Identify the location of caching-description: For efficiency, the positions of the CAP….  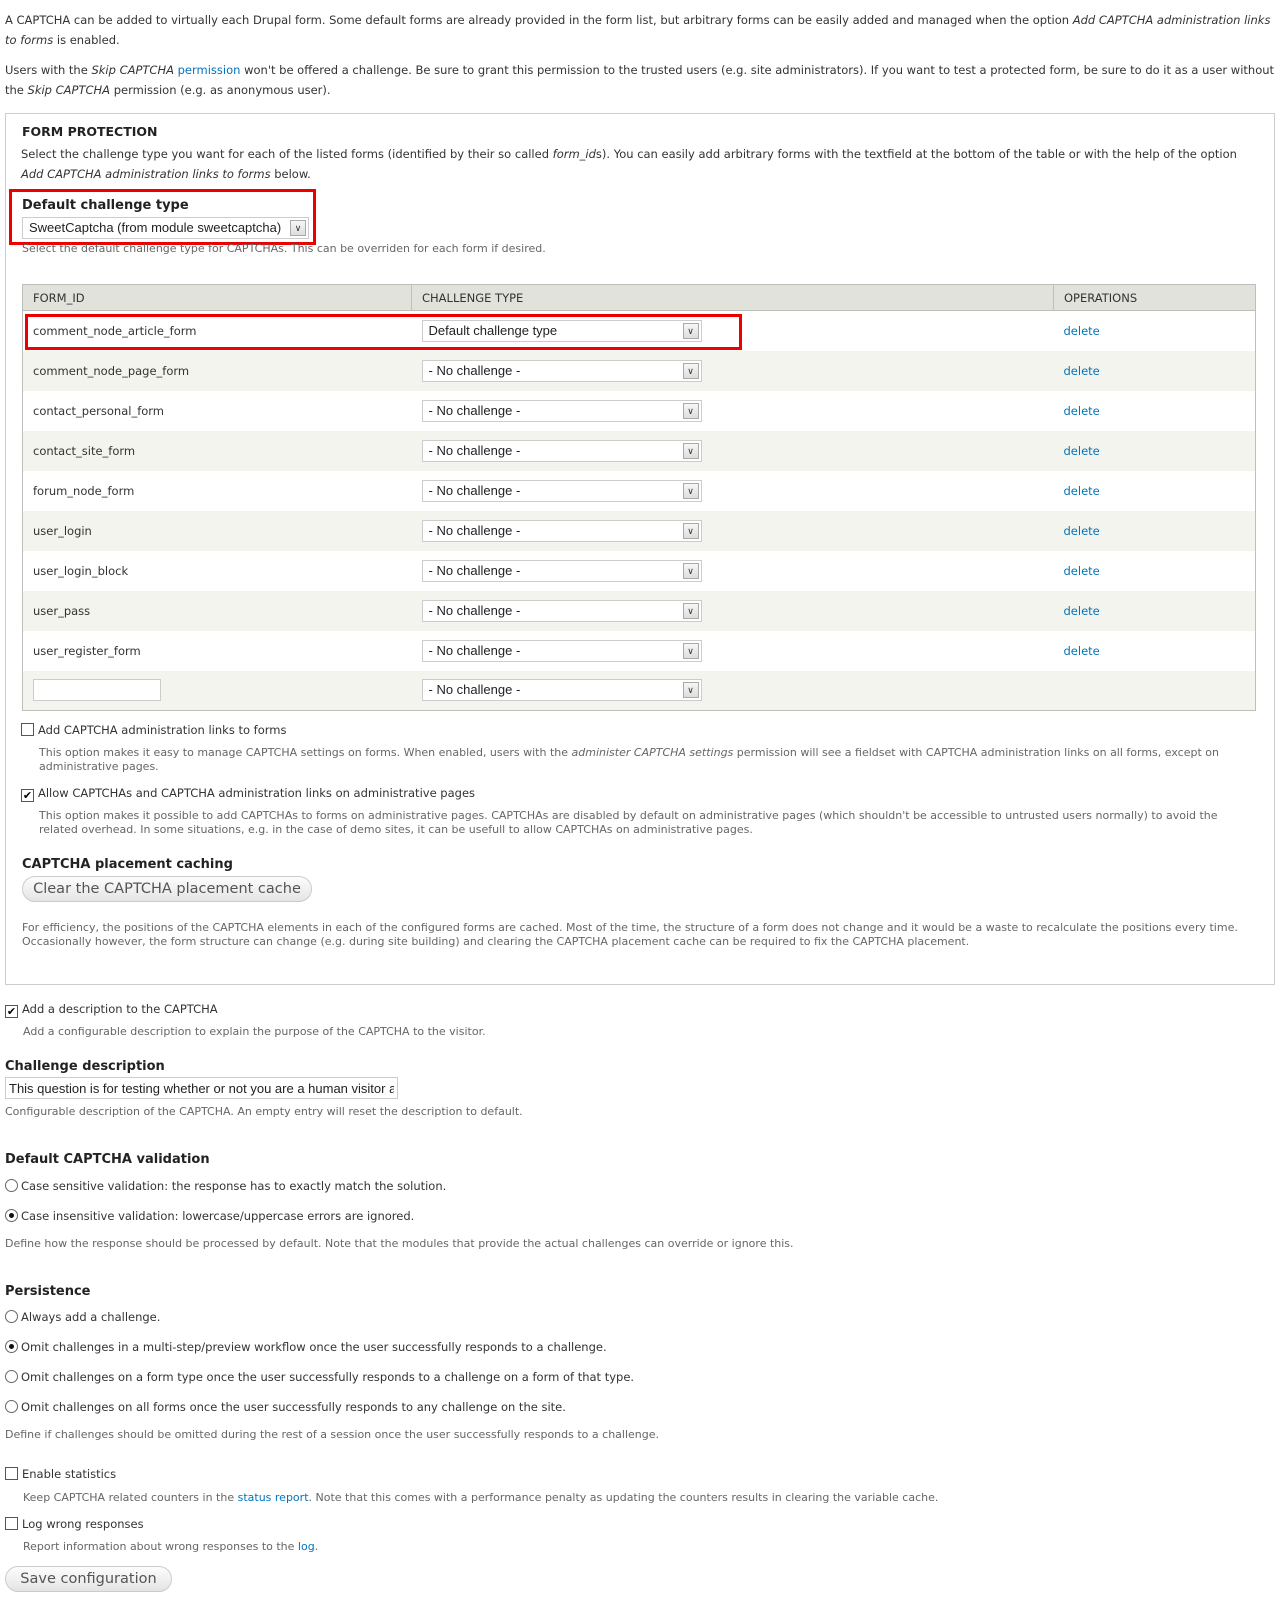
(630, 934).